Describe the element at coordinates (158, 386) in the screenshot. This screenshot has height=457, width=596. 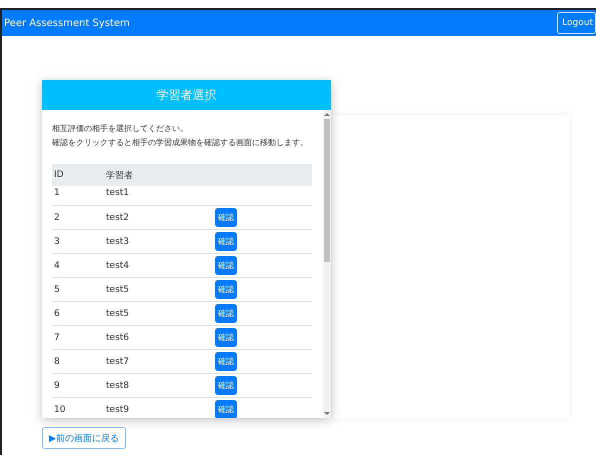
I see `learner-cell: test8` at that location.